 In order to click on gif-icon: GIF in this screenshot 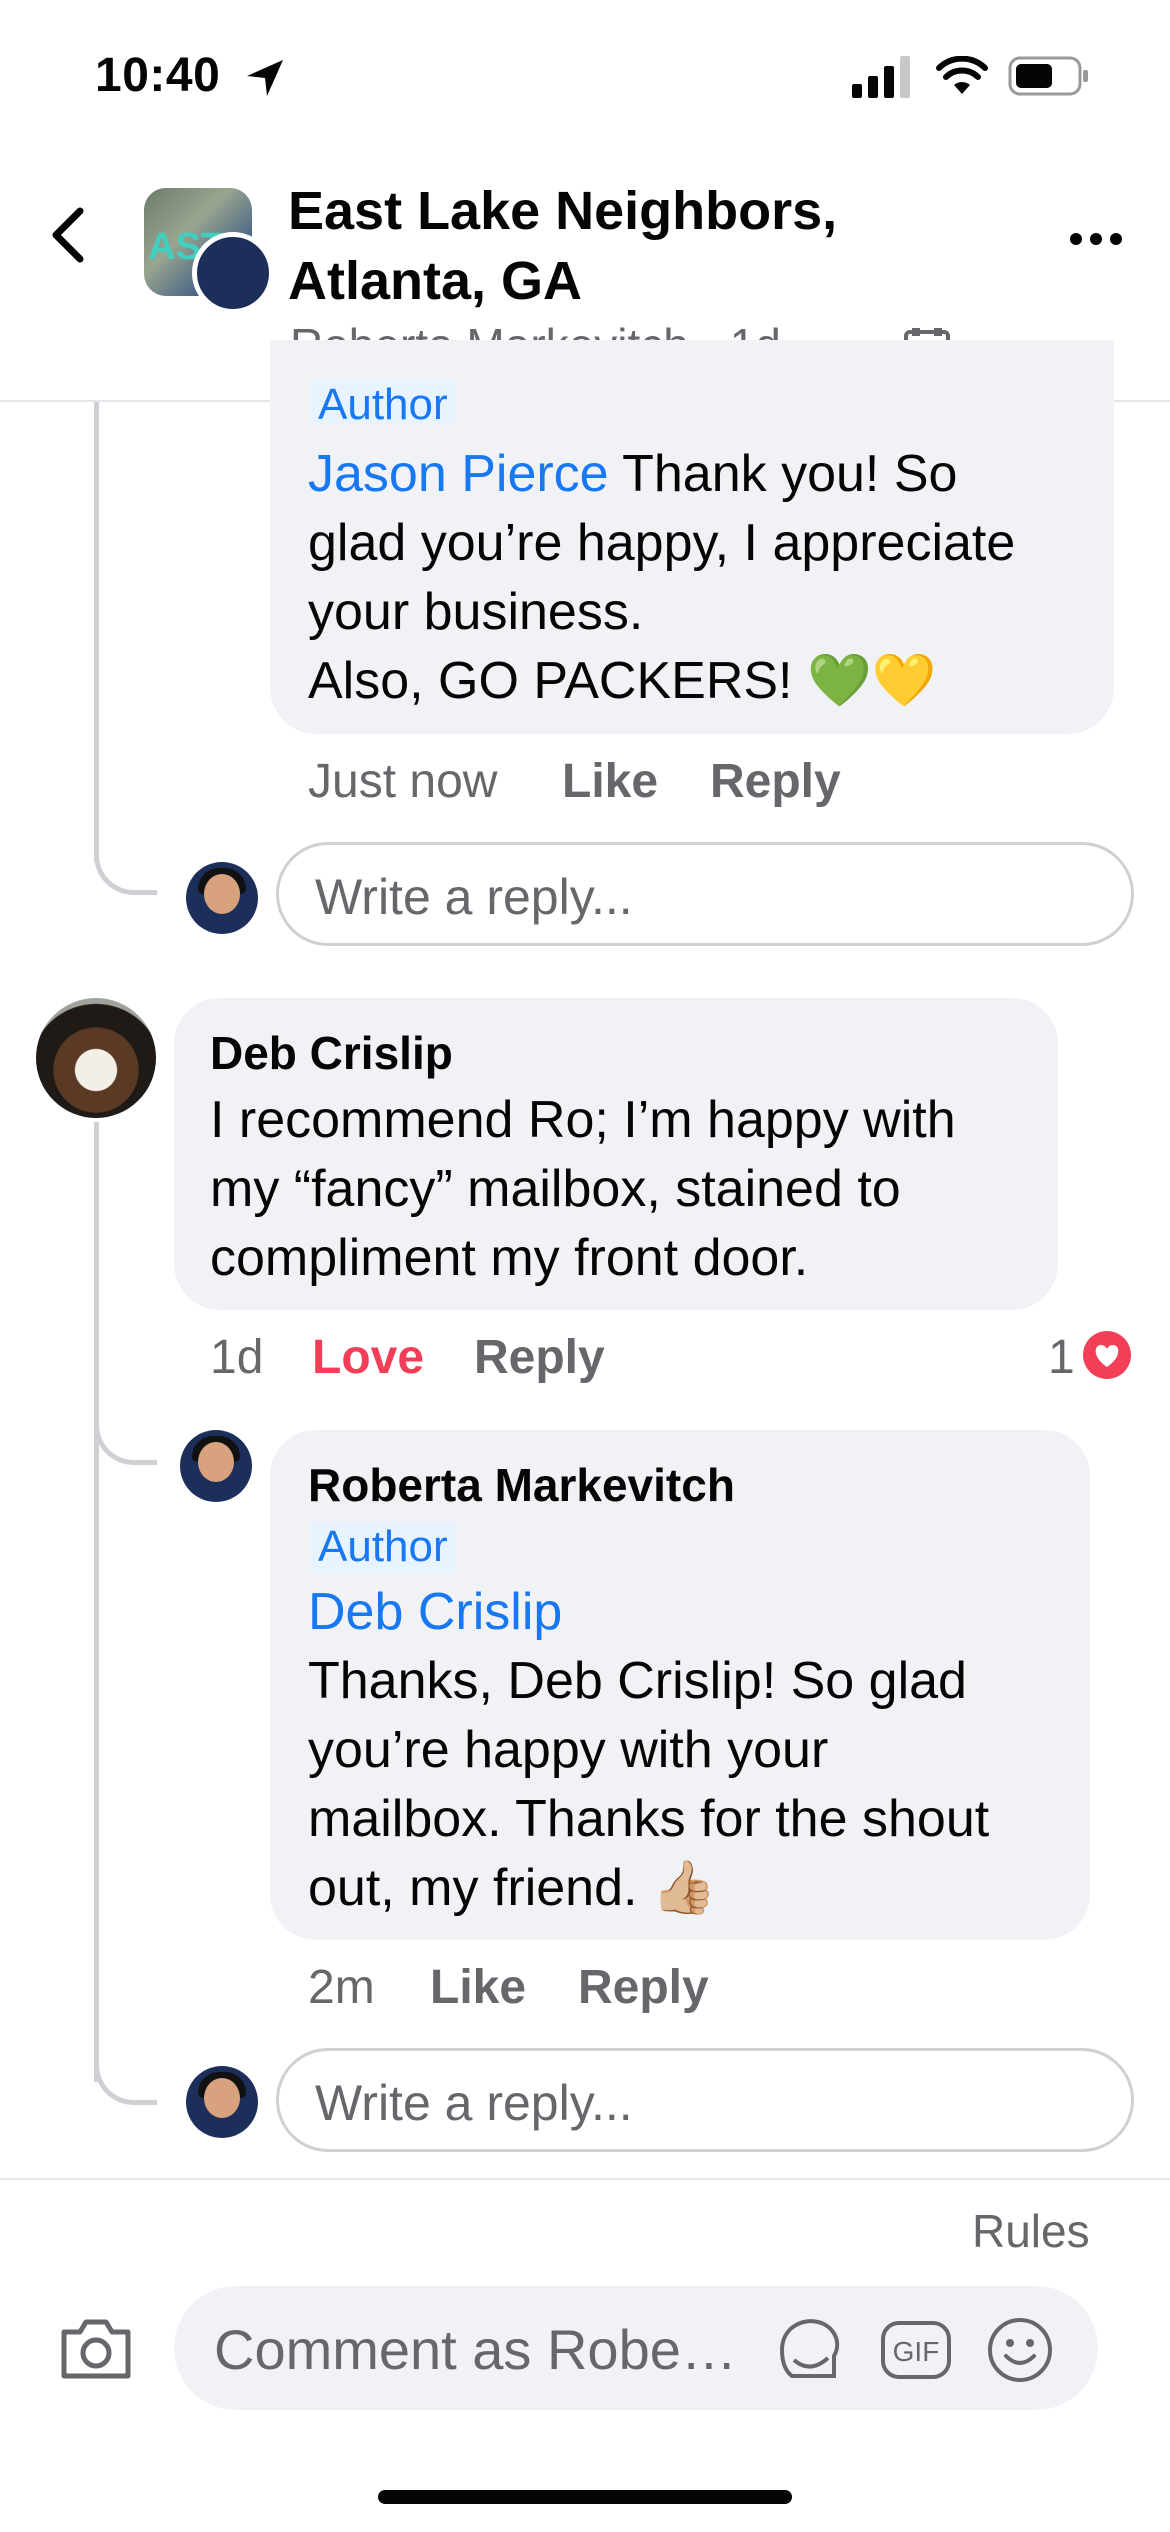, I will do `click(916, 2350)`.